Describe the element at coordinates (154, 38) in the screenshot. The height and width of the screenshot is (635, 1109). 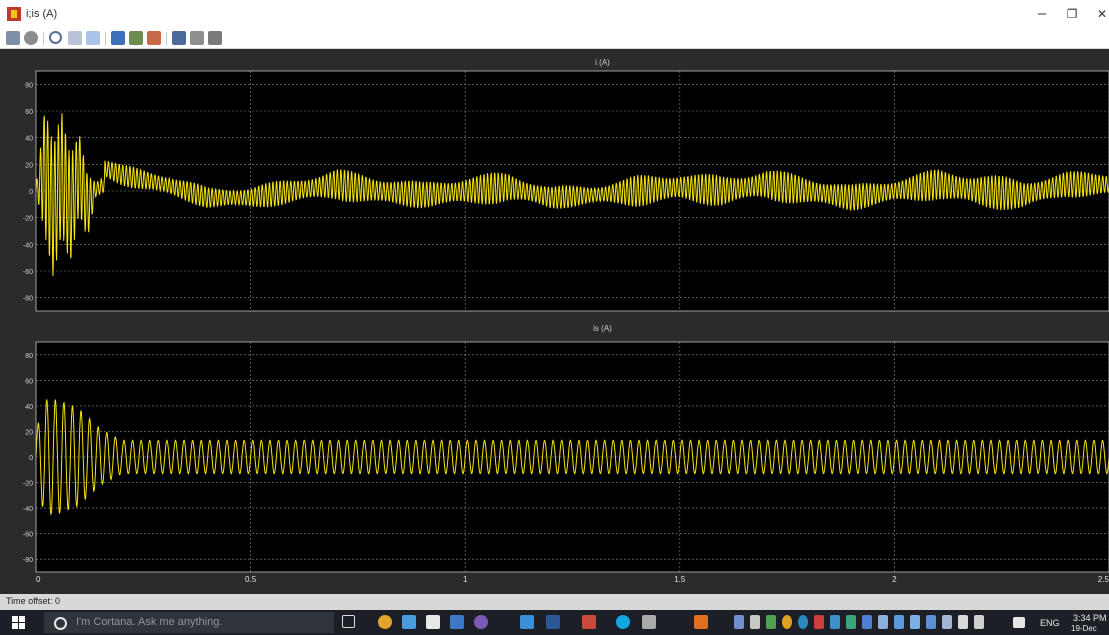
I see `restore-axes-icon` at that location.